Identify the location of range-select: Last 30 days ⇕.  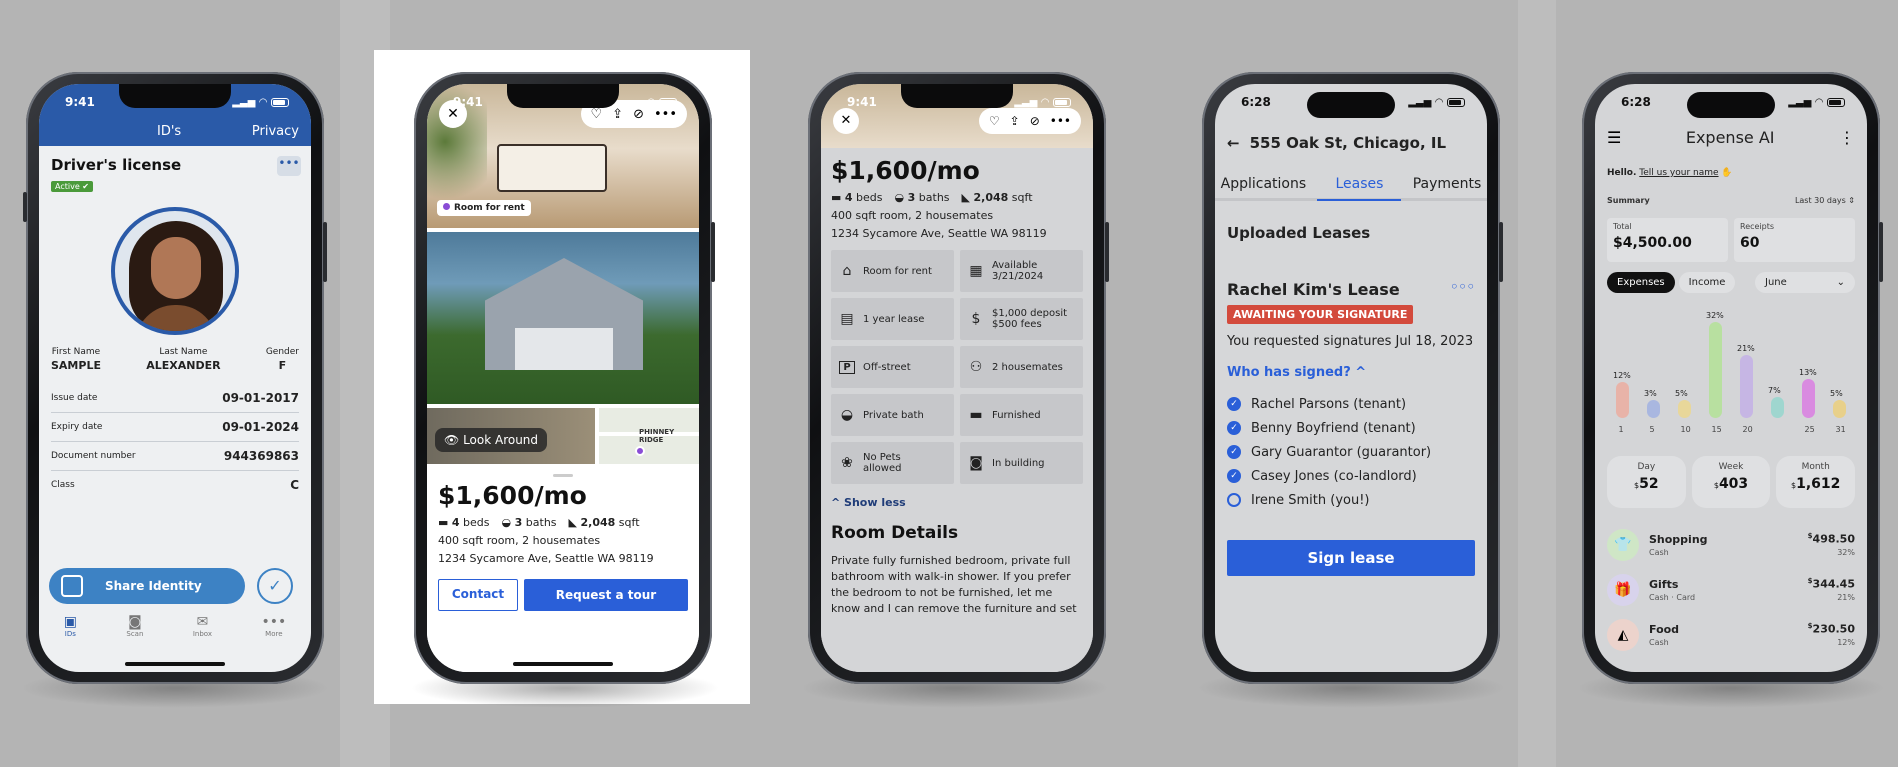
(1825, 200).